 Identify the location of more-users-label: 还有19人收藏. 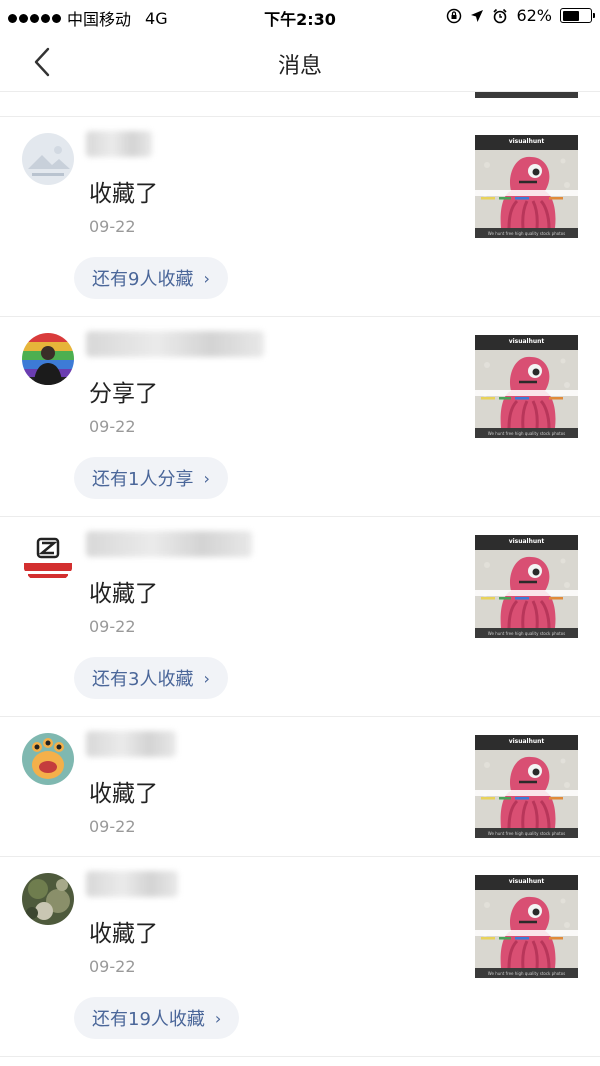
(148, 1019).